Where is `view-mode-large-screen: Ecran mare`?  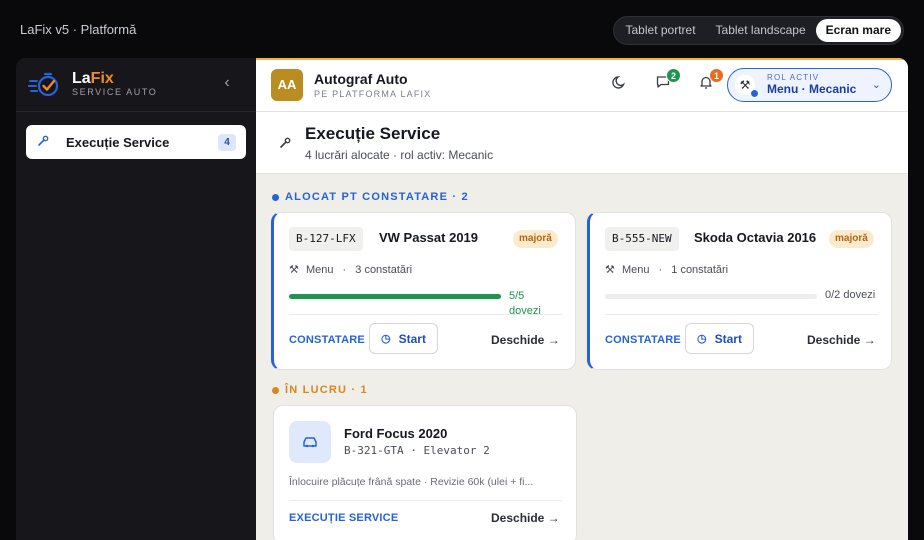
view-mode-large-screen: Ecran mare is located at coordinates (858, 30).